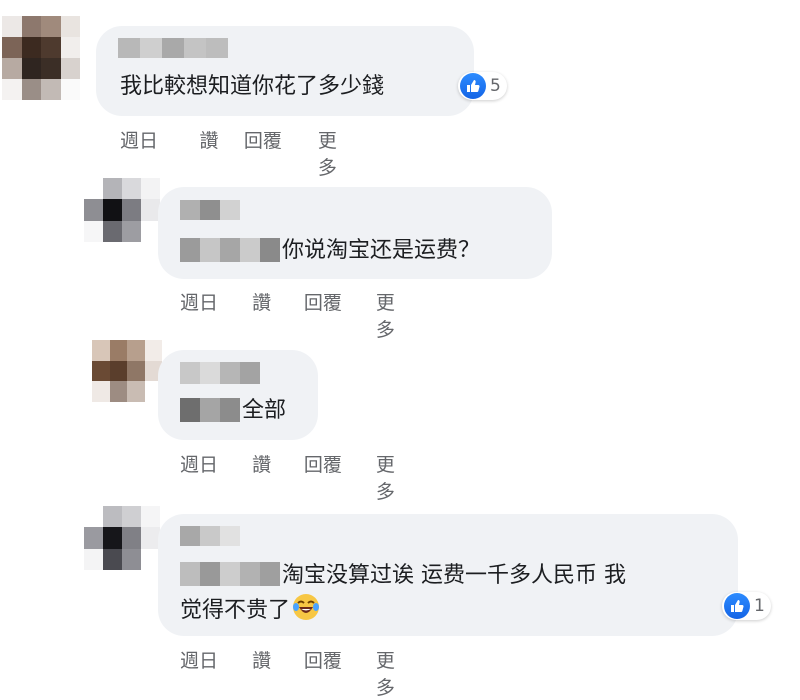 The image size is (800, 700). What do you see at coordinates (252, 86) in the screenshot?
I see `comment-text: 我比較想知道你花了多少錢` at bounding box center [252, 86].